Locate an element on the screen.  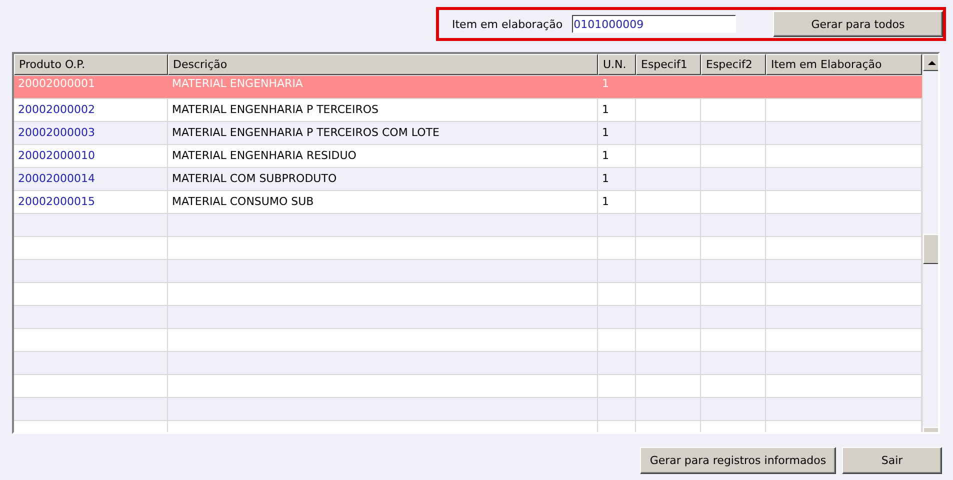
scroll-thumb is located at coordinates (930, 249).